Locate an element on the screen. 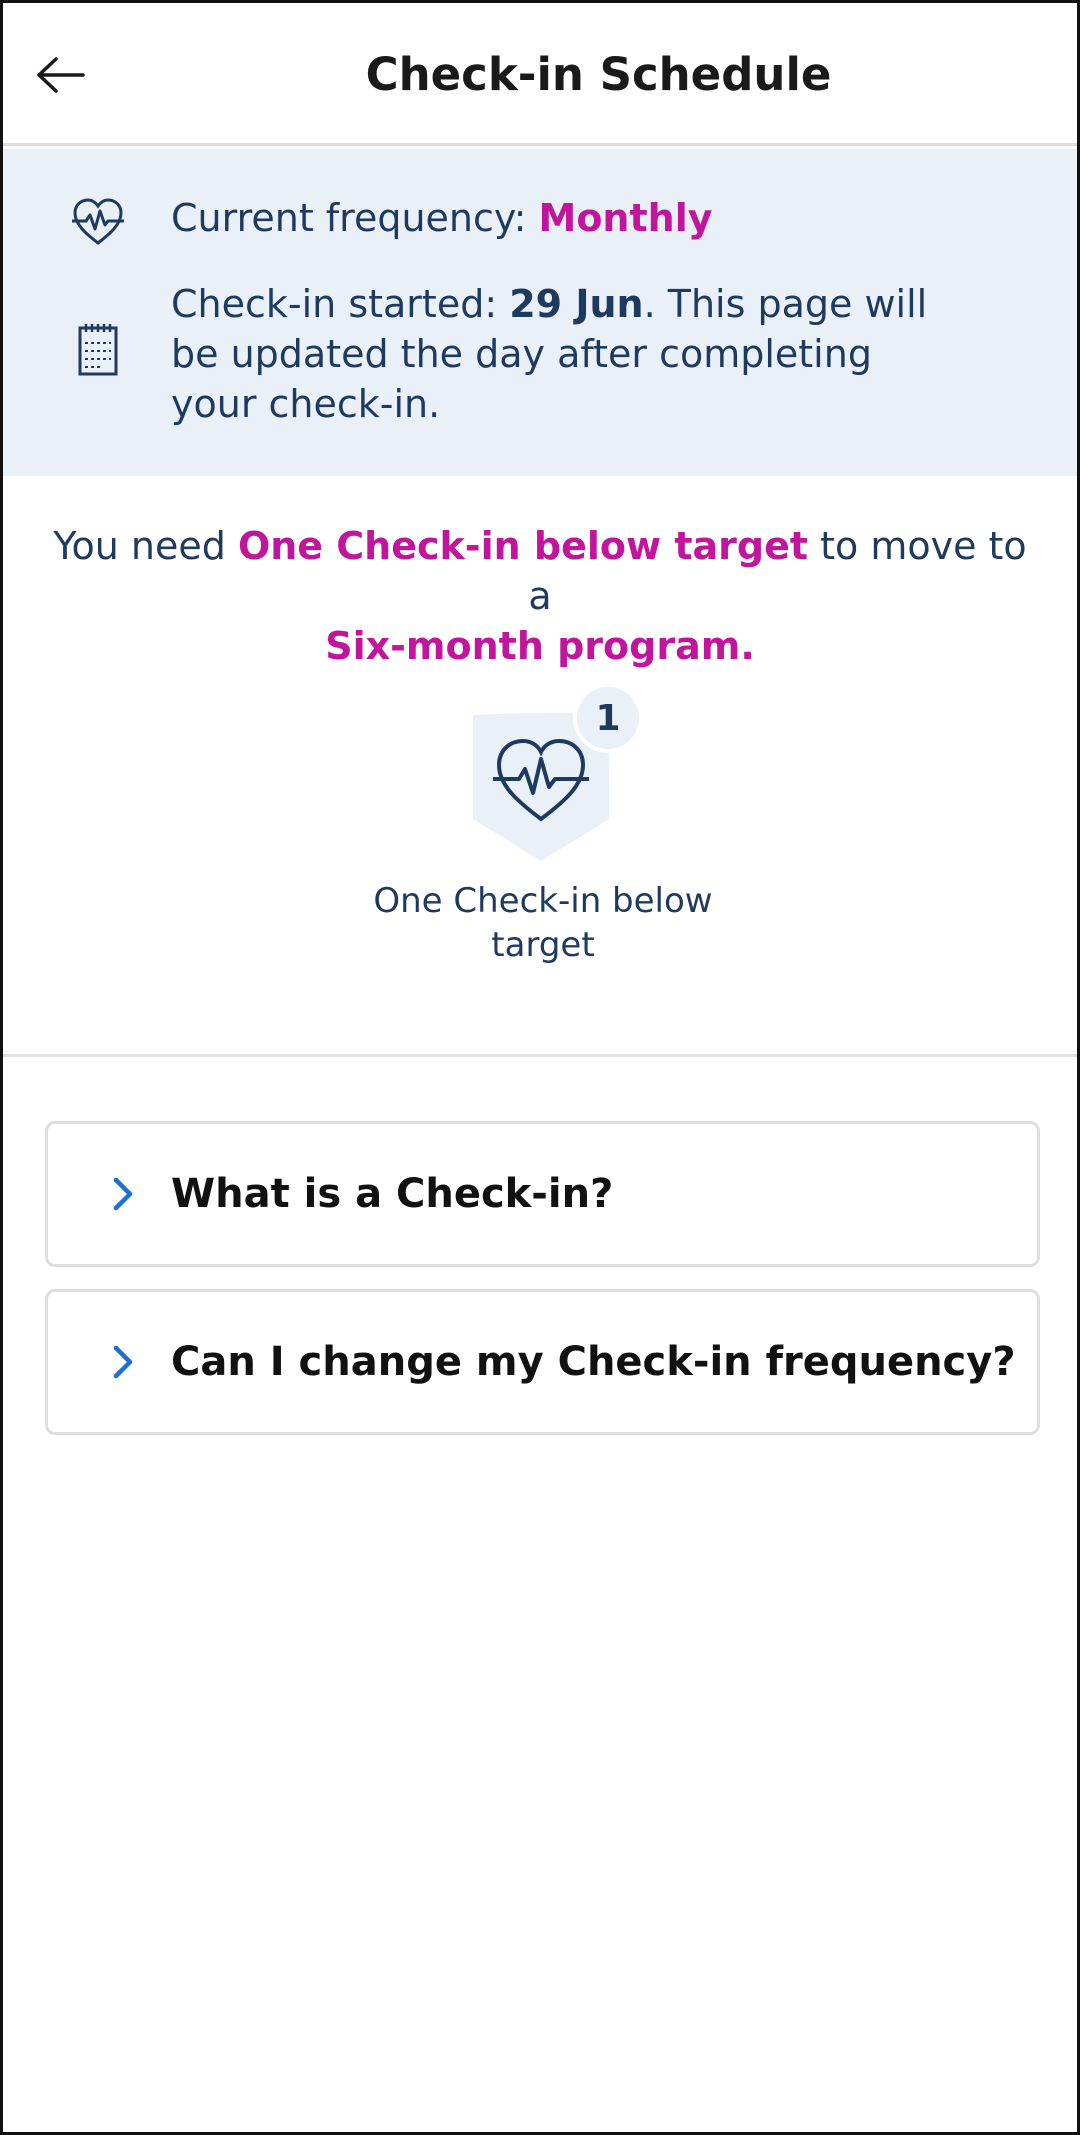  target-prefix: You need is located at coordinates (145, 546).